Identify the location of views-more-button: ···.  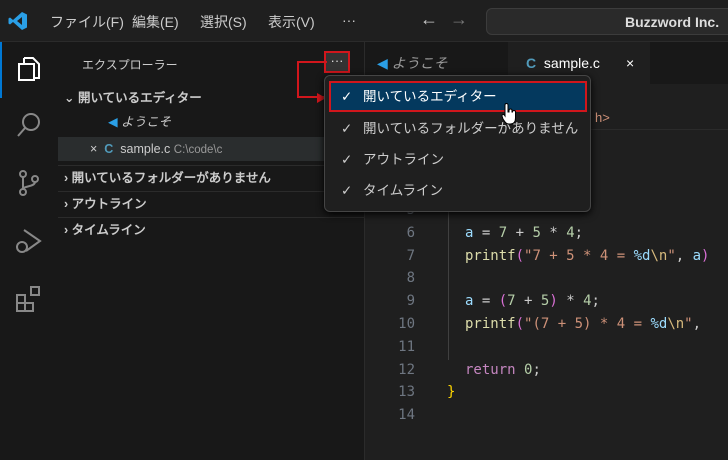
(337, 62).